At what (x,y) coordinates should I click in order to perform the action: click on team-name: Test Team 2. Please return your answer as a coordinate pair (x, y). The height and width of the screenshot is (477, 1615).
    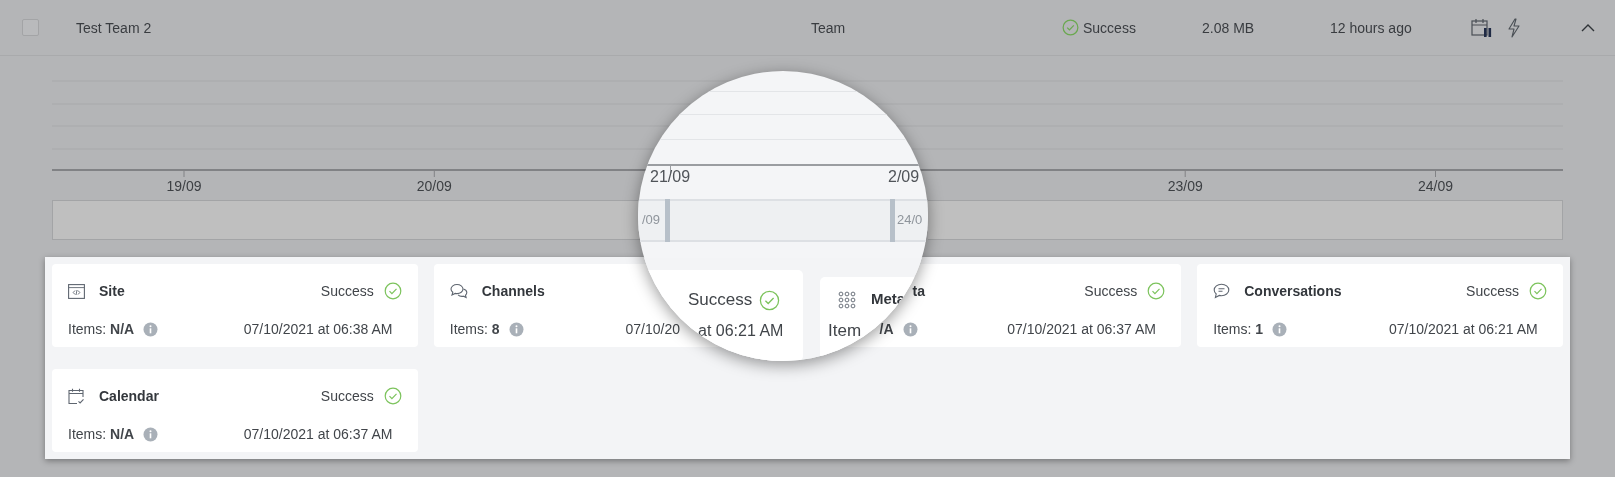
    Looking at the image, I should click on (114, 27).